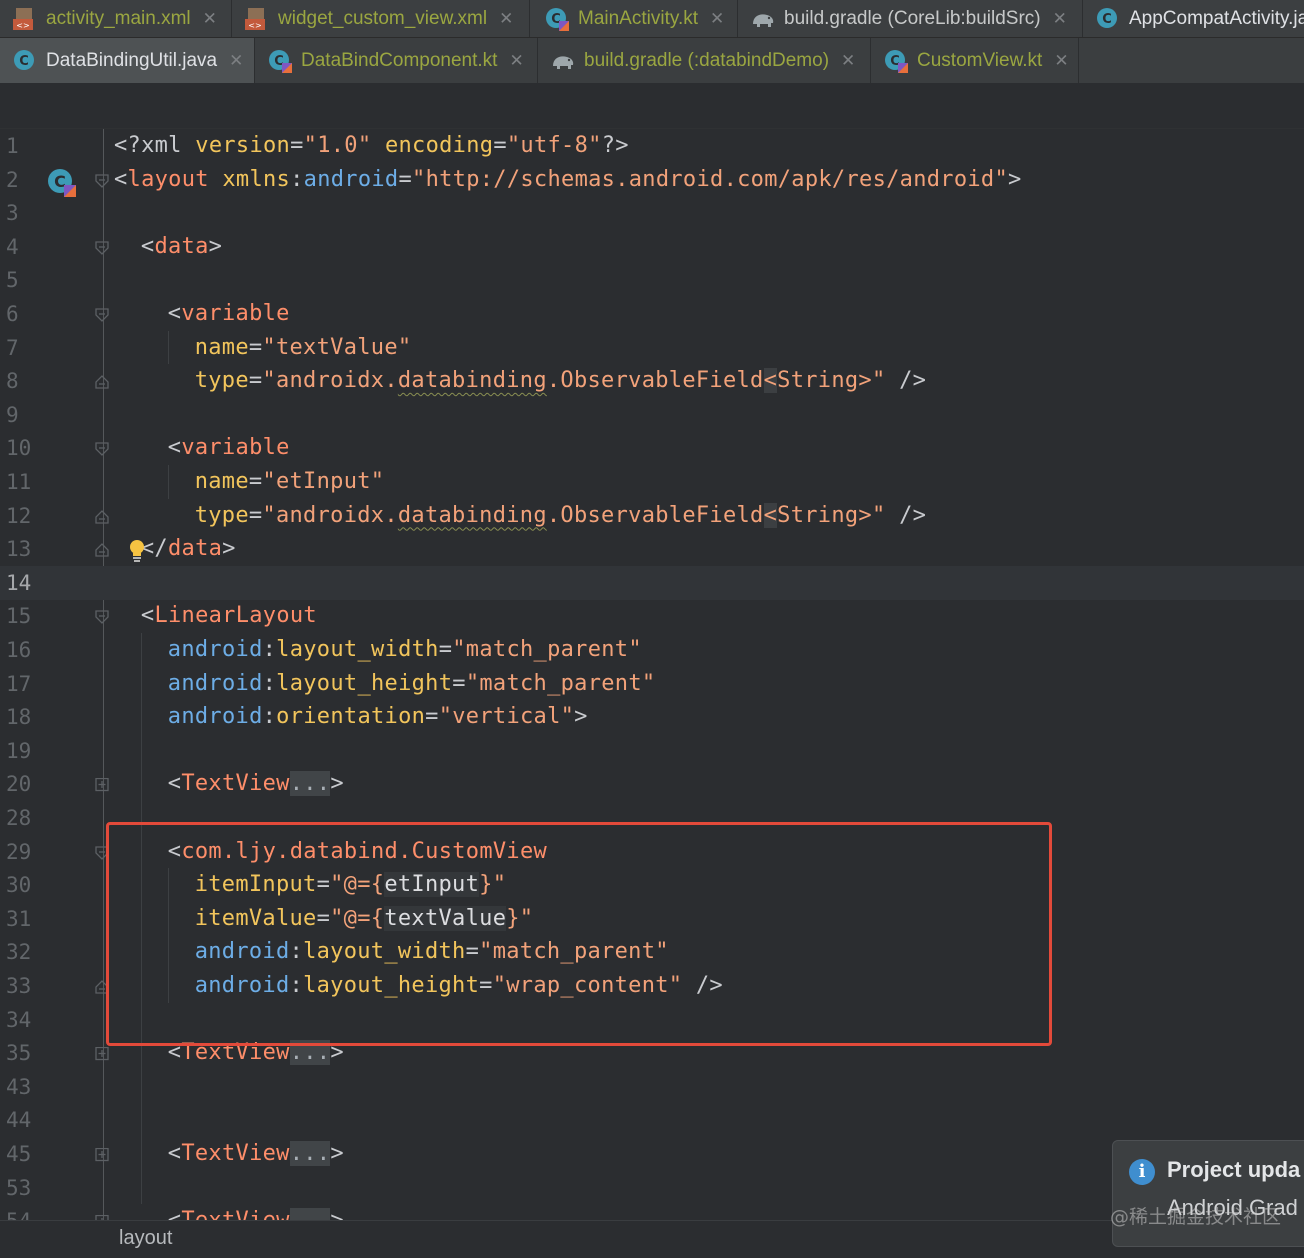  I want to click on tab-appcompatactivity-ja: C AppCompatActivity.ja, so click(1193, 18).